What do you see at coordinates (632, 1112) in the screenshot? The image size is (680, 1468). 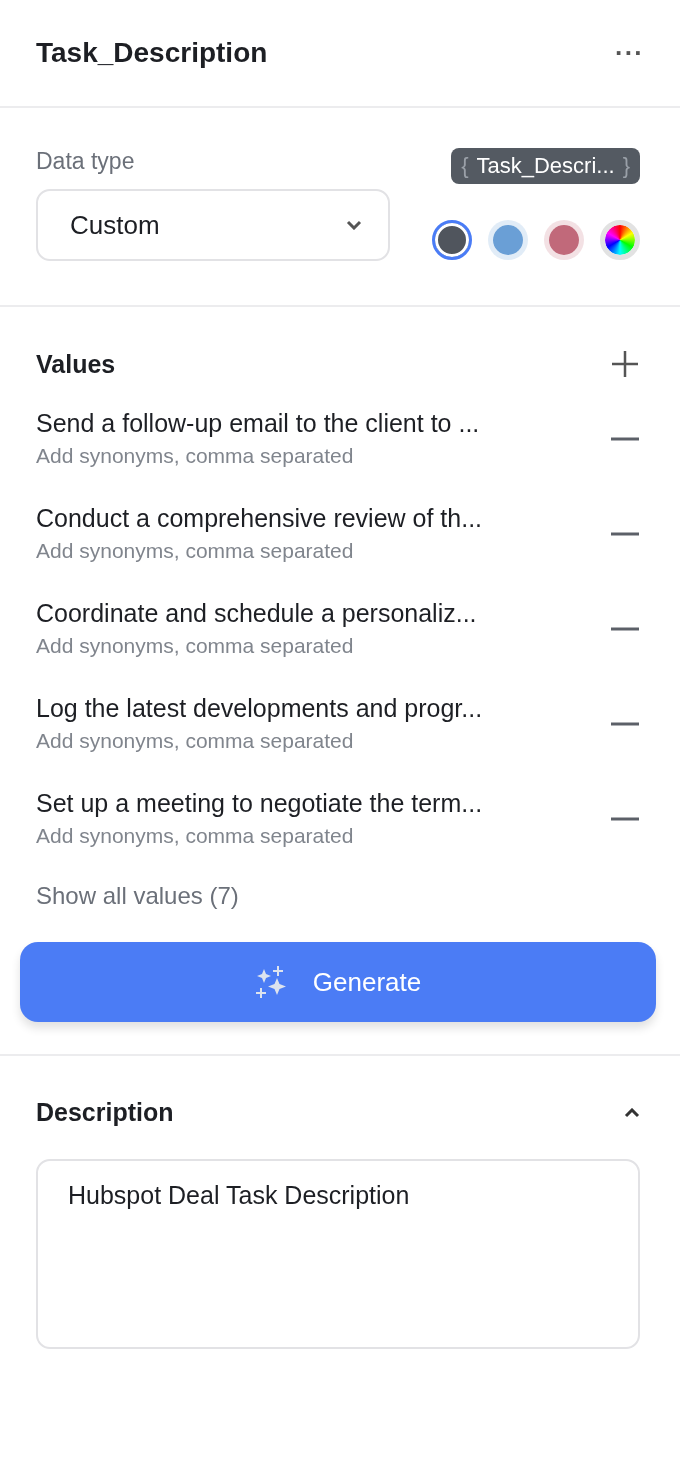 I see `chevron-up-icon` at bounding box center [632, 1112].